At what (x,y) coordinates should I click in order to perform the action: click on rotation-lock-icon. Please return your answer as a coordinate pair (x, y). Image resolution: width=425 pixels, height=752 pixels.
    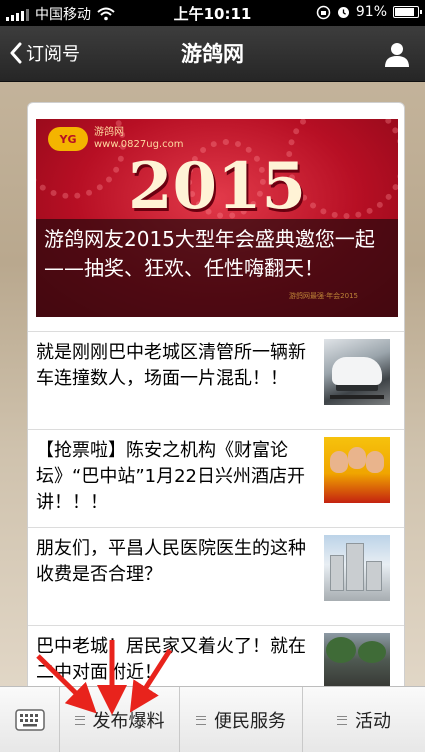
    Looking at the image, I should click on (323, 12).